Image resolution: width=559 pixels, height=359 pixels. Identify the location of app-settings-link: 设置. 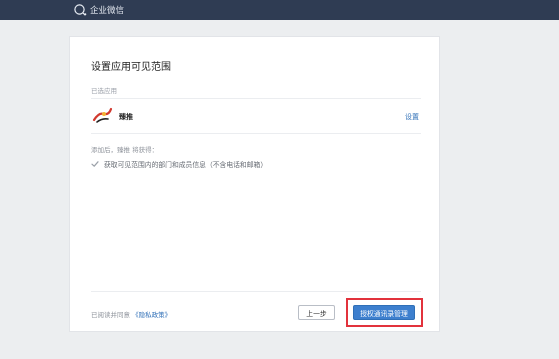
(412, 117).